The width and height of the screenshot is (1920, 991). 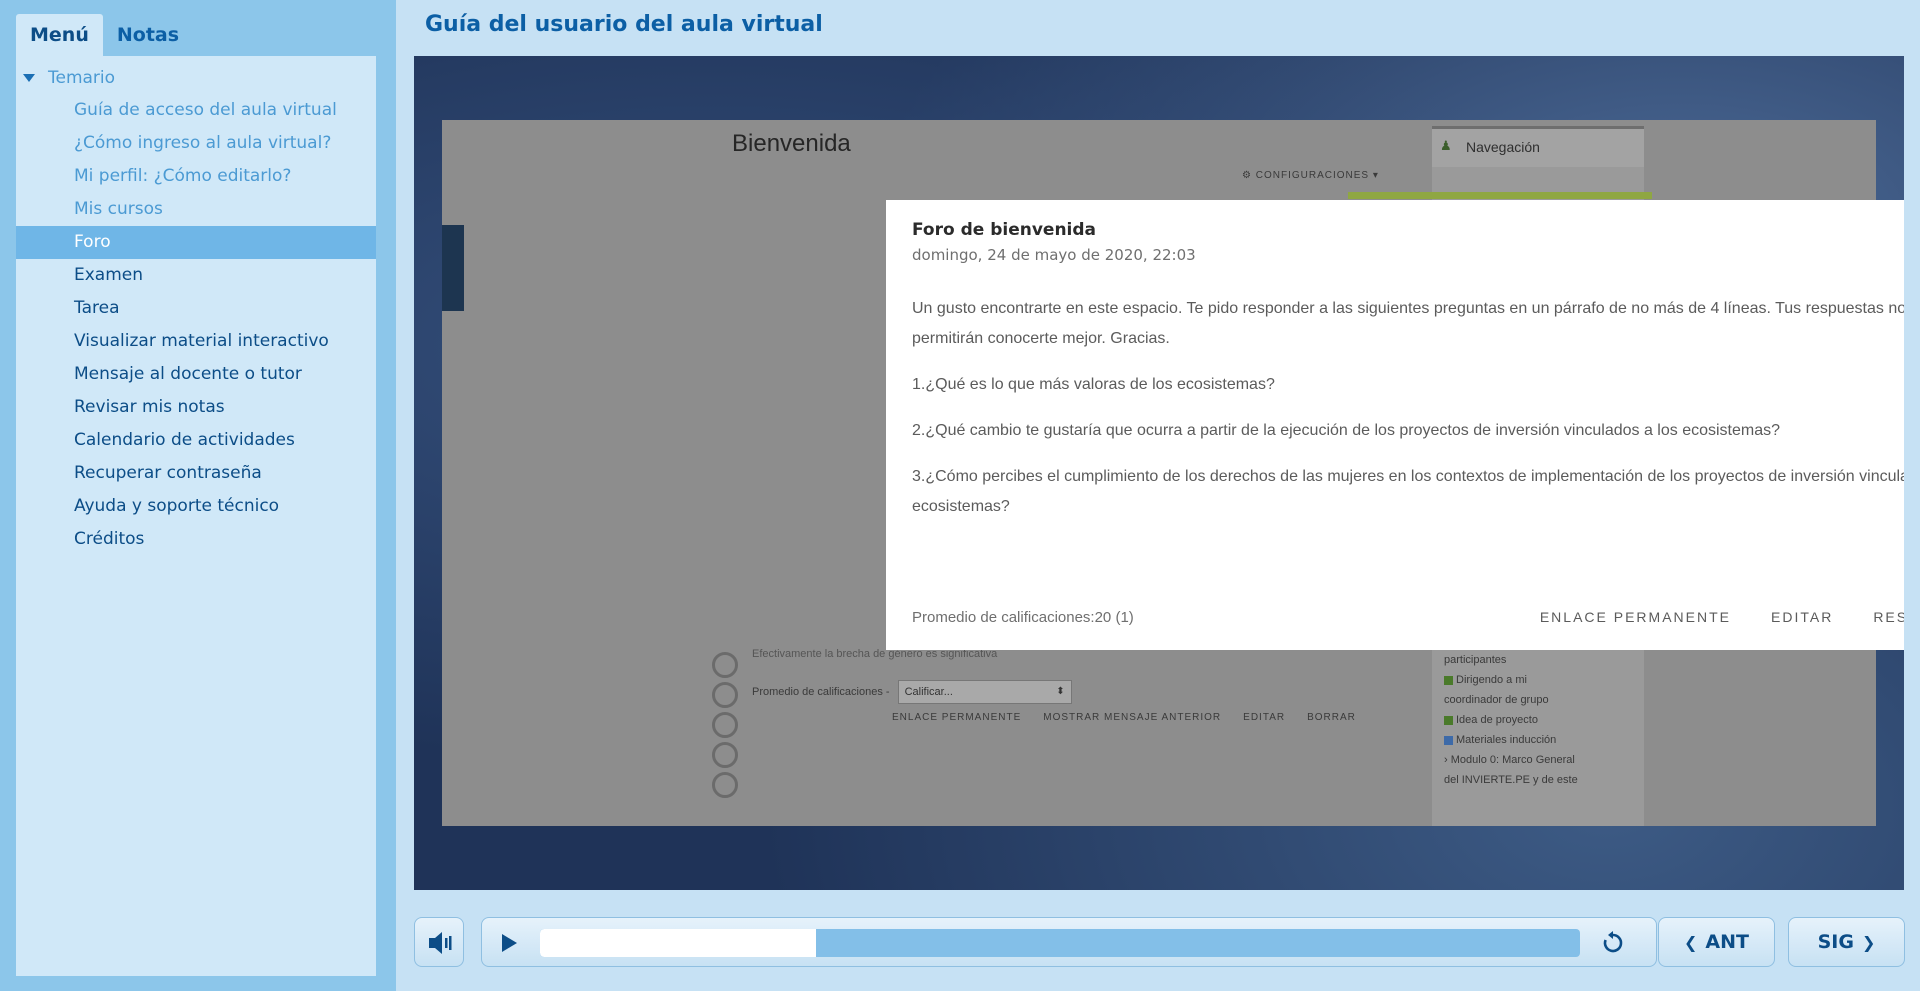 What do you see at coordinates (624, 24) in the screenshot?
I see `page-title: Guía del usuario del aula virtual` at bounding box center [624, 24].